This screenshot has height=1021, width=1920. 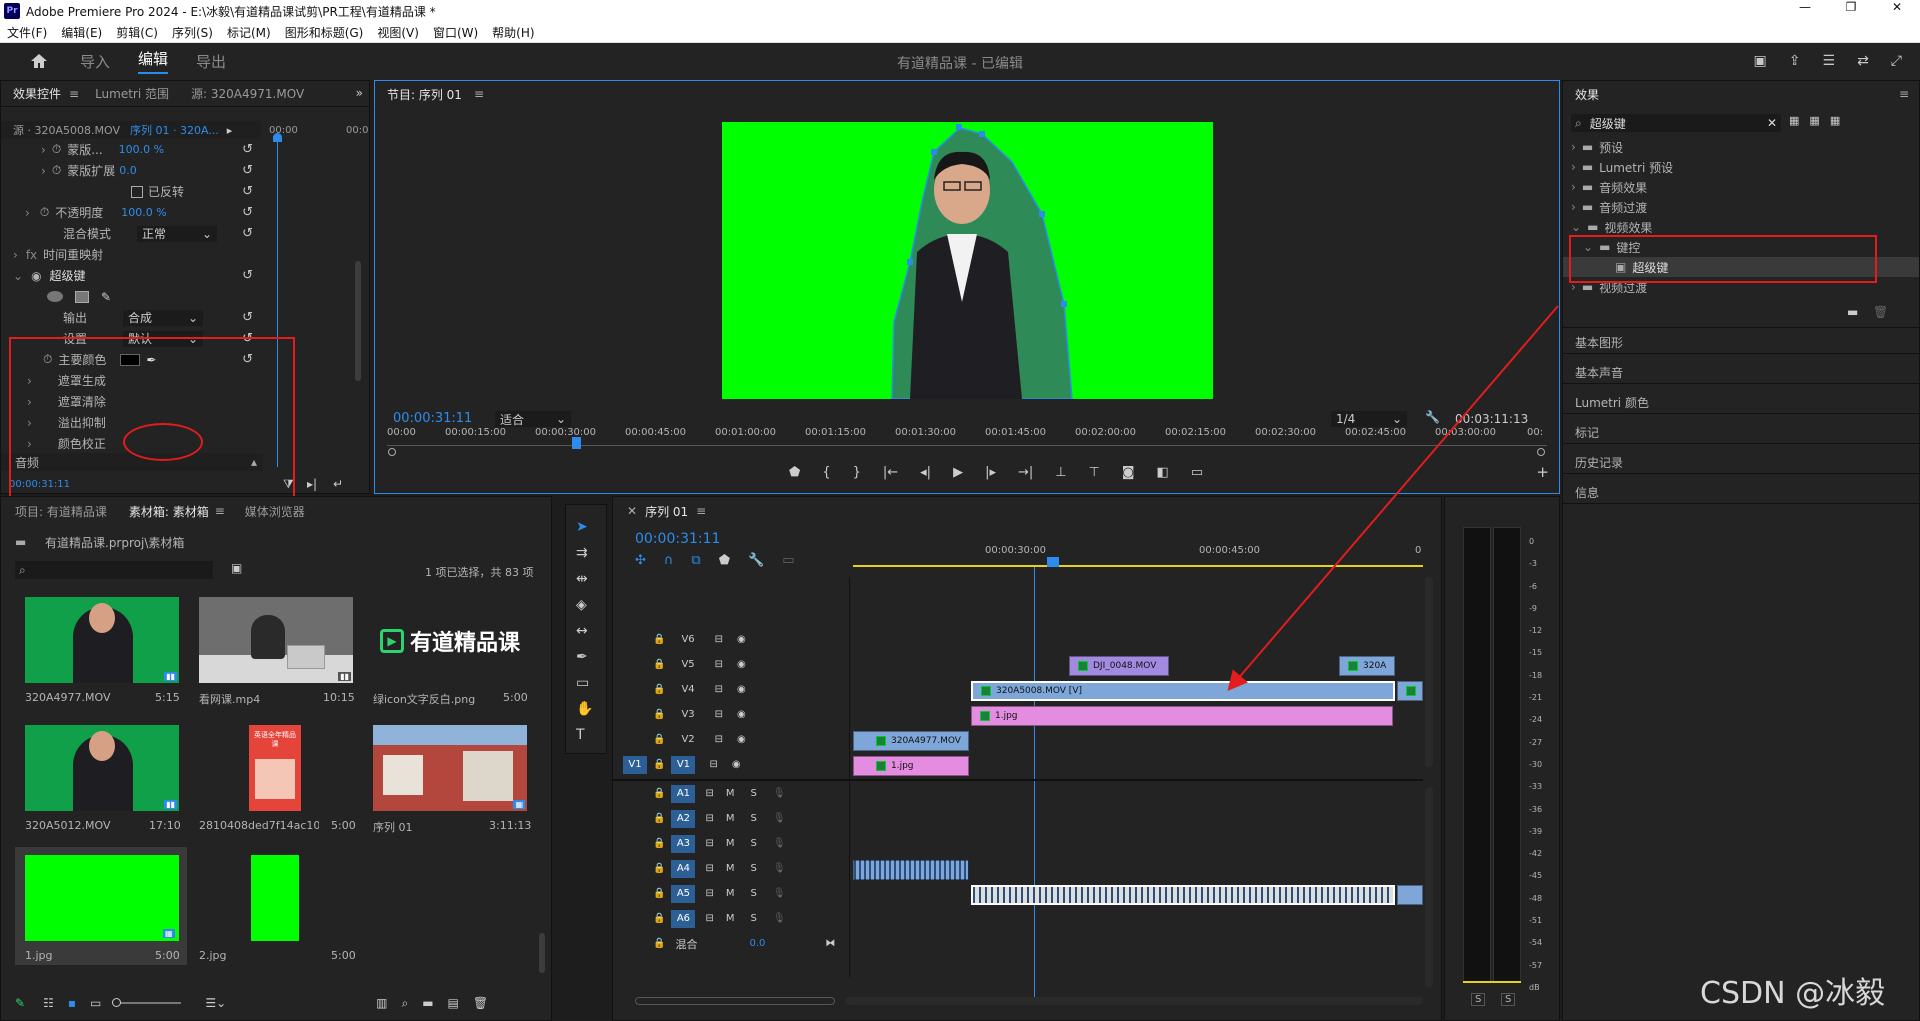 What do you see at coordinates (82, 401) in the screenshot?
I see `matte-cleanup-label: 遮罩清除` at bounding box center [82, 401].